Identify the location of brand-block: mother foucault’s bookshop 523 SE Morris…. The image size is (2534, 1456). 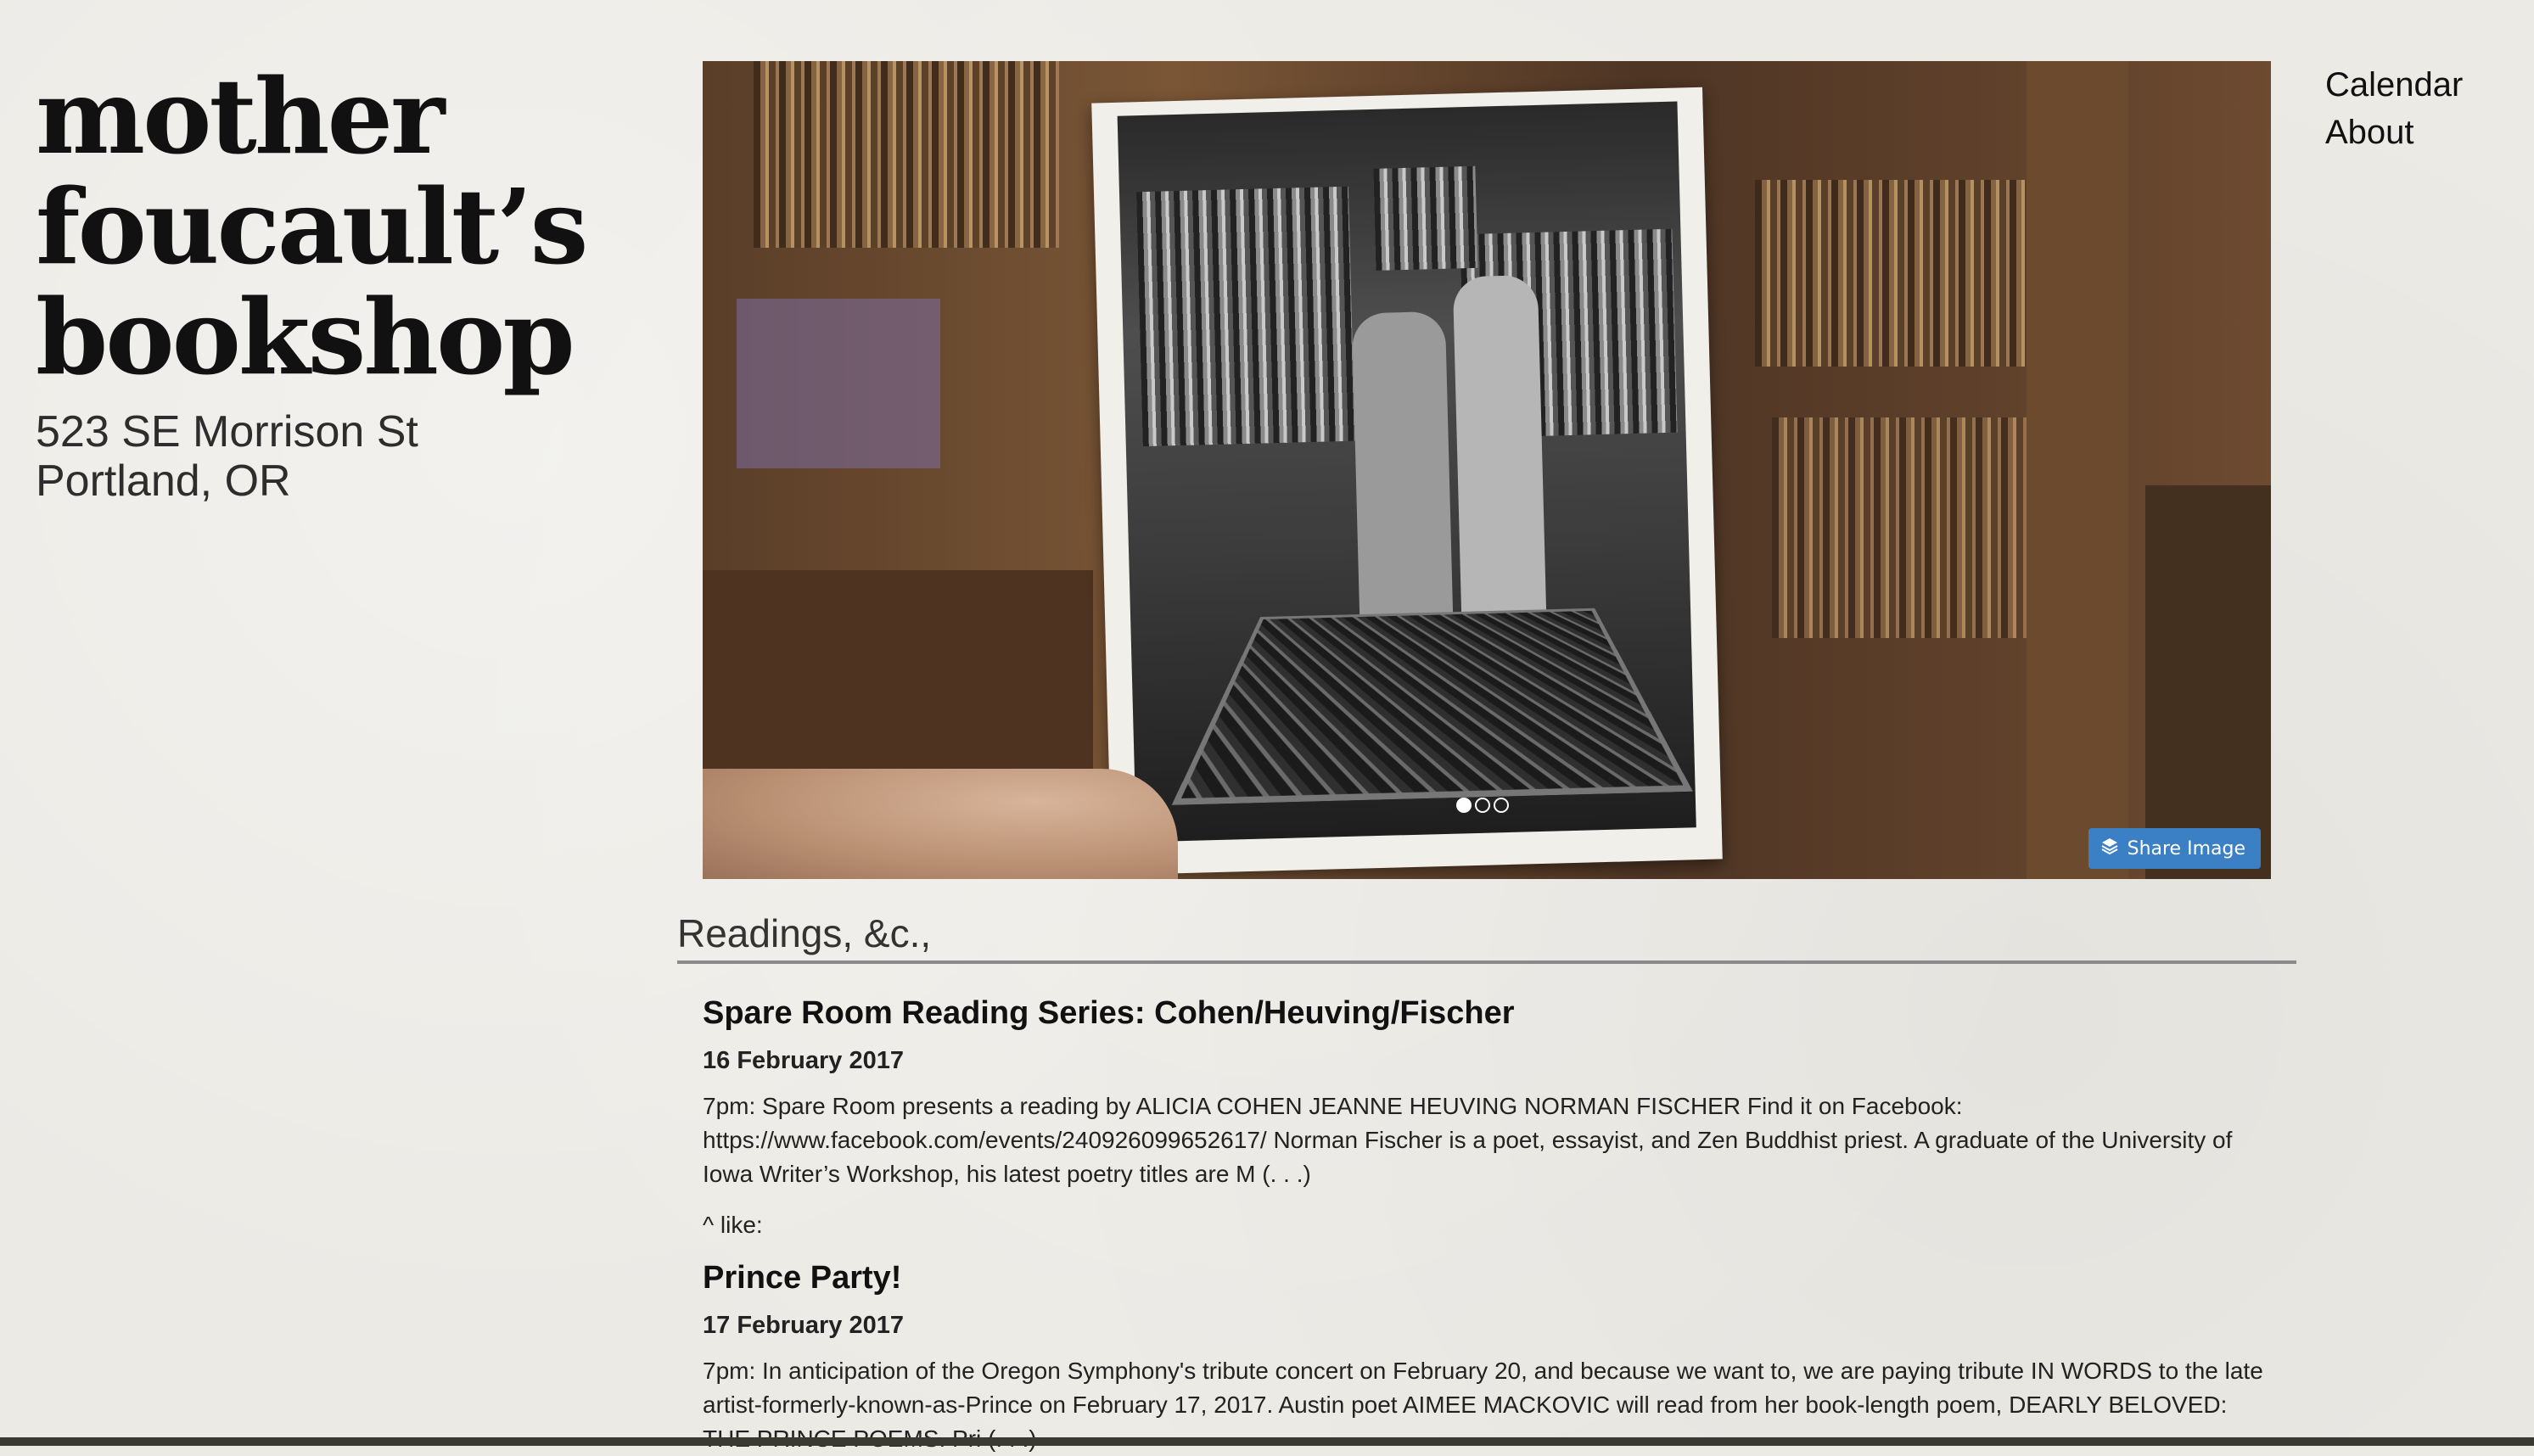
(307, 283).